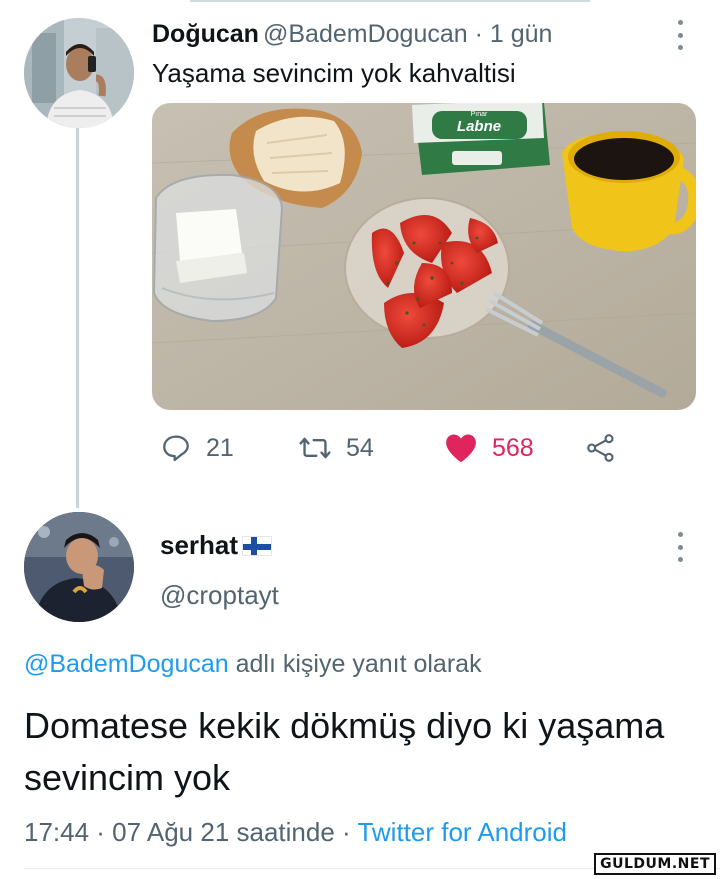 The width and height of the screenshot is (720, 879). What do you see at coordinates (218, 248) in the screenshot?
I see `cheese-bowl` at bounding box center [218, 248].